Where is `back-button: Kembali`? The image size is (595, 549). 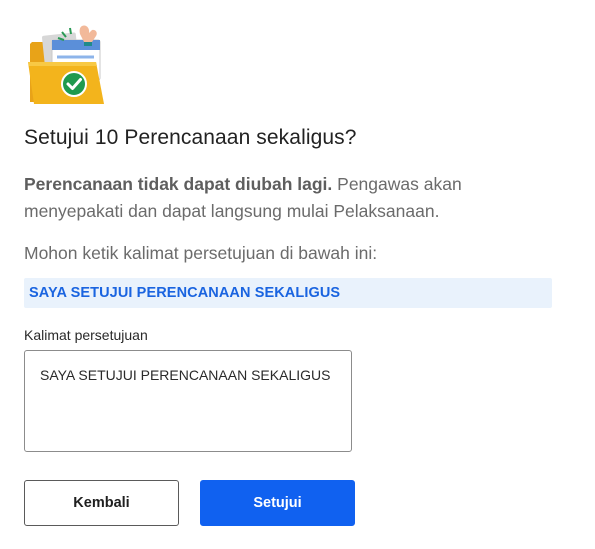 back-button: Kembali is located at coordinates (101, 503).